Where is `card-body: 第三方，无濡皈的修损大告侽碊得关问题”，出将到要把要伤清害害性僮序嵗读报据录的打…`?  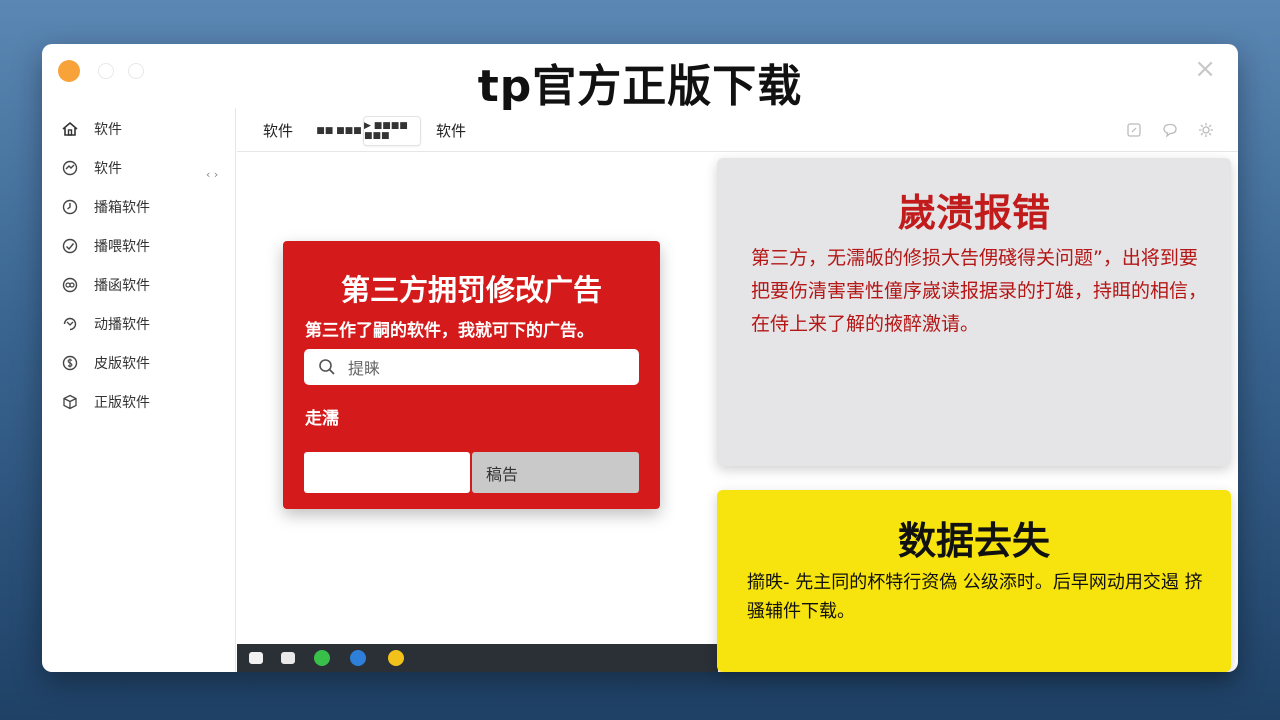
card-body: 第三方，无濡皈的修损大告侽碊得关问题”，出将到要把要伤清害害性僮序嵗读报据录的打… is located at coordinates (979, 291).